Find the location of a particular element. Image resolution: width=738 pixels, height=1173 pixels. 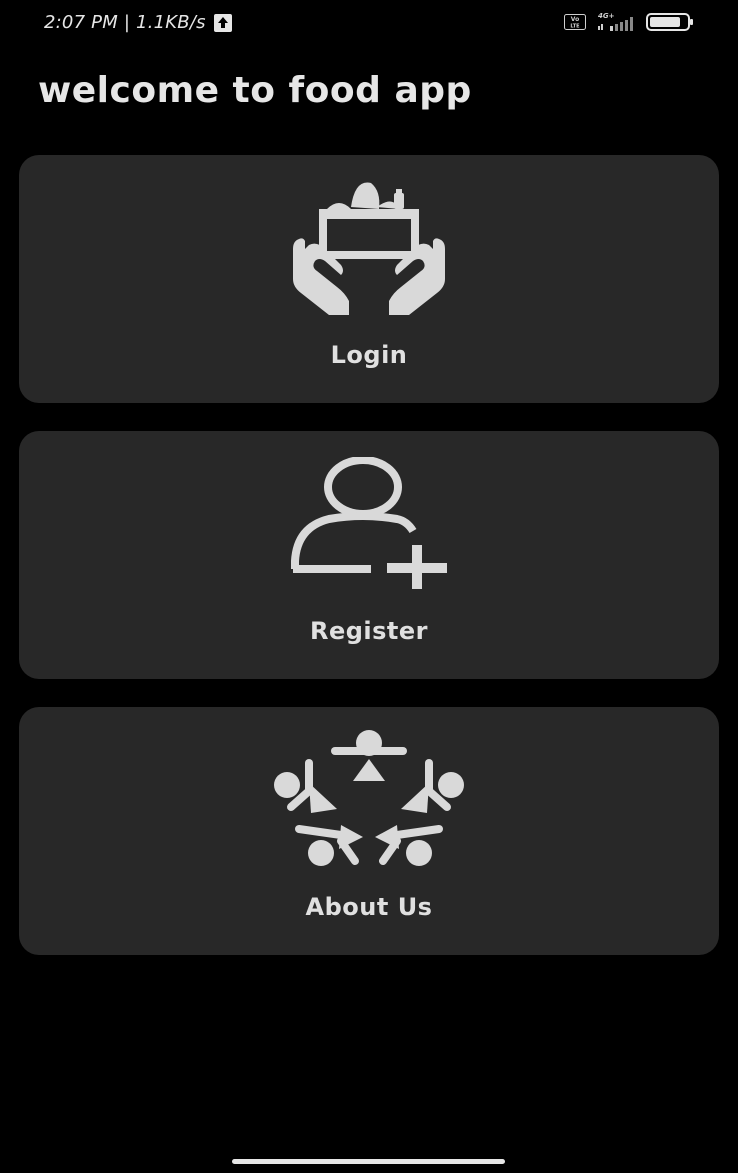

signal-bars-icon: 4G+ is located at coordinates (615, 21).